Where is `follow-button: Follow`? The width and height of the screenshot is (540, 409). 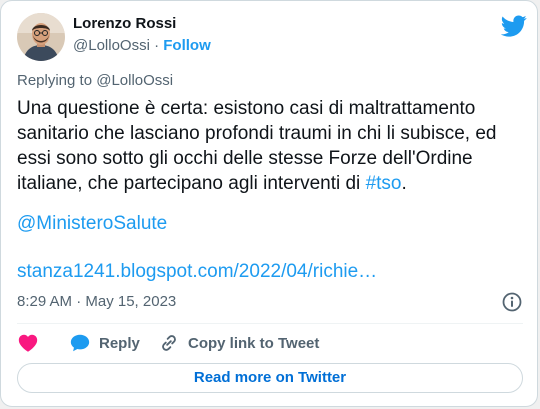 follow-button: Follow is located at coordinates (187, 45).